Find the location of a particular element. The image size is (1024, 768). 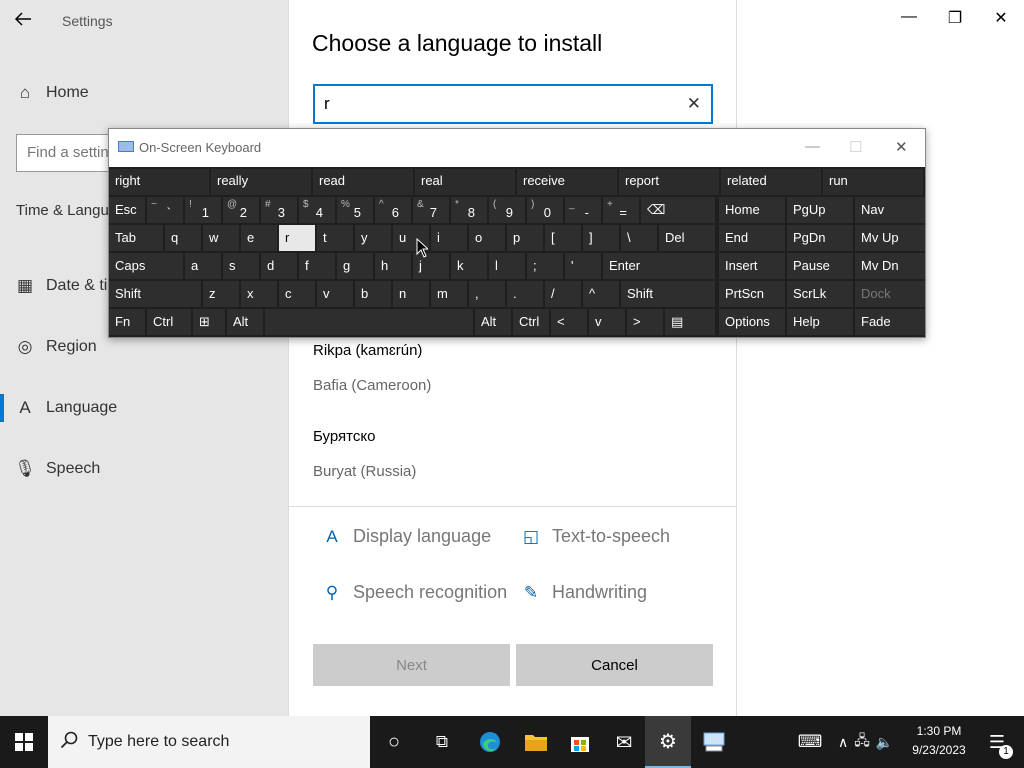

prediction-key: real is located at coordinates (465, 182).